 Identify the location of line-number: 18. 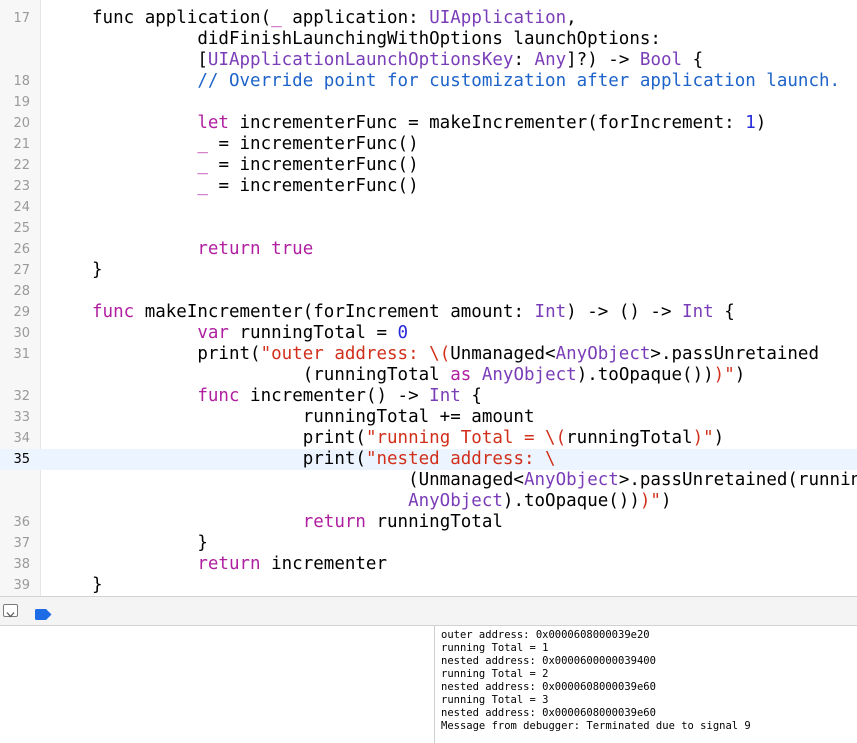
(15, 81).